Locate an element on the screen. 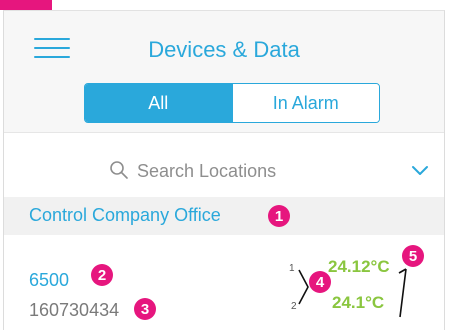 Image resolution: width=451 pixels, height=330 pixels. callout-badge-4: 4 is located at coordinates (320, 282).